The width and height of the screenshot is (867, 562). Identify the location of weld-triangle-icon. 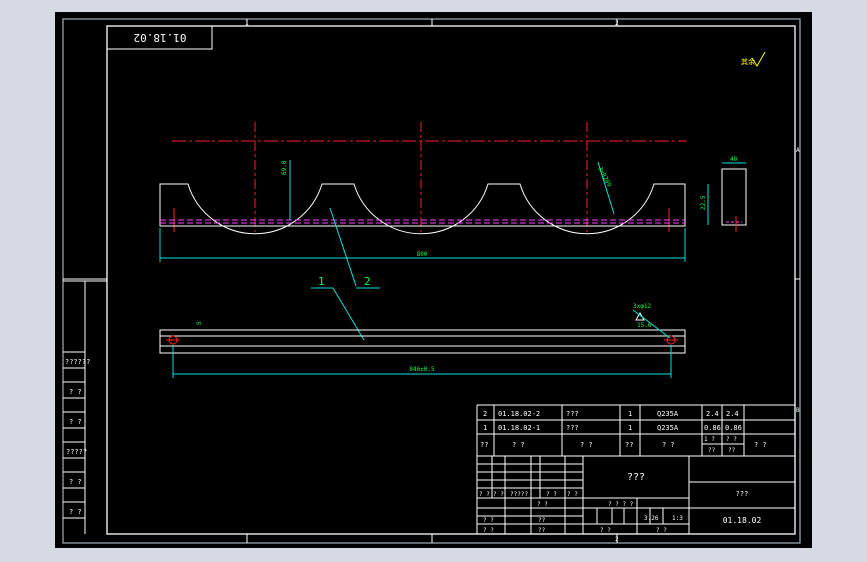
(640, 316).